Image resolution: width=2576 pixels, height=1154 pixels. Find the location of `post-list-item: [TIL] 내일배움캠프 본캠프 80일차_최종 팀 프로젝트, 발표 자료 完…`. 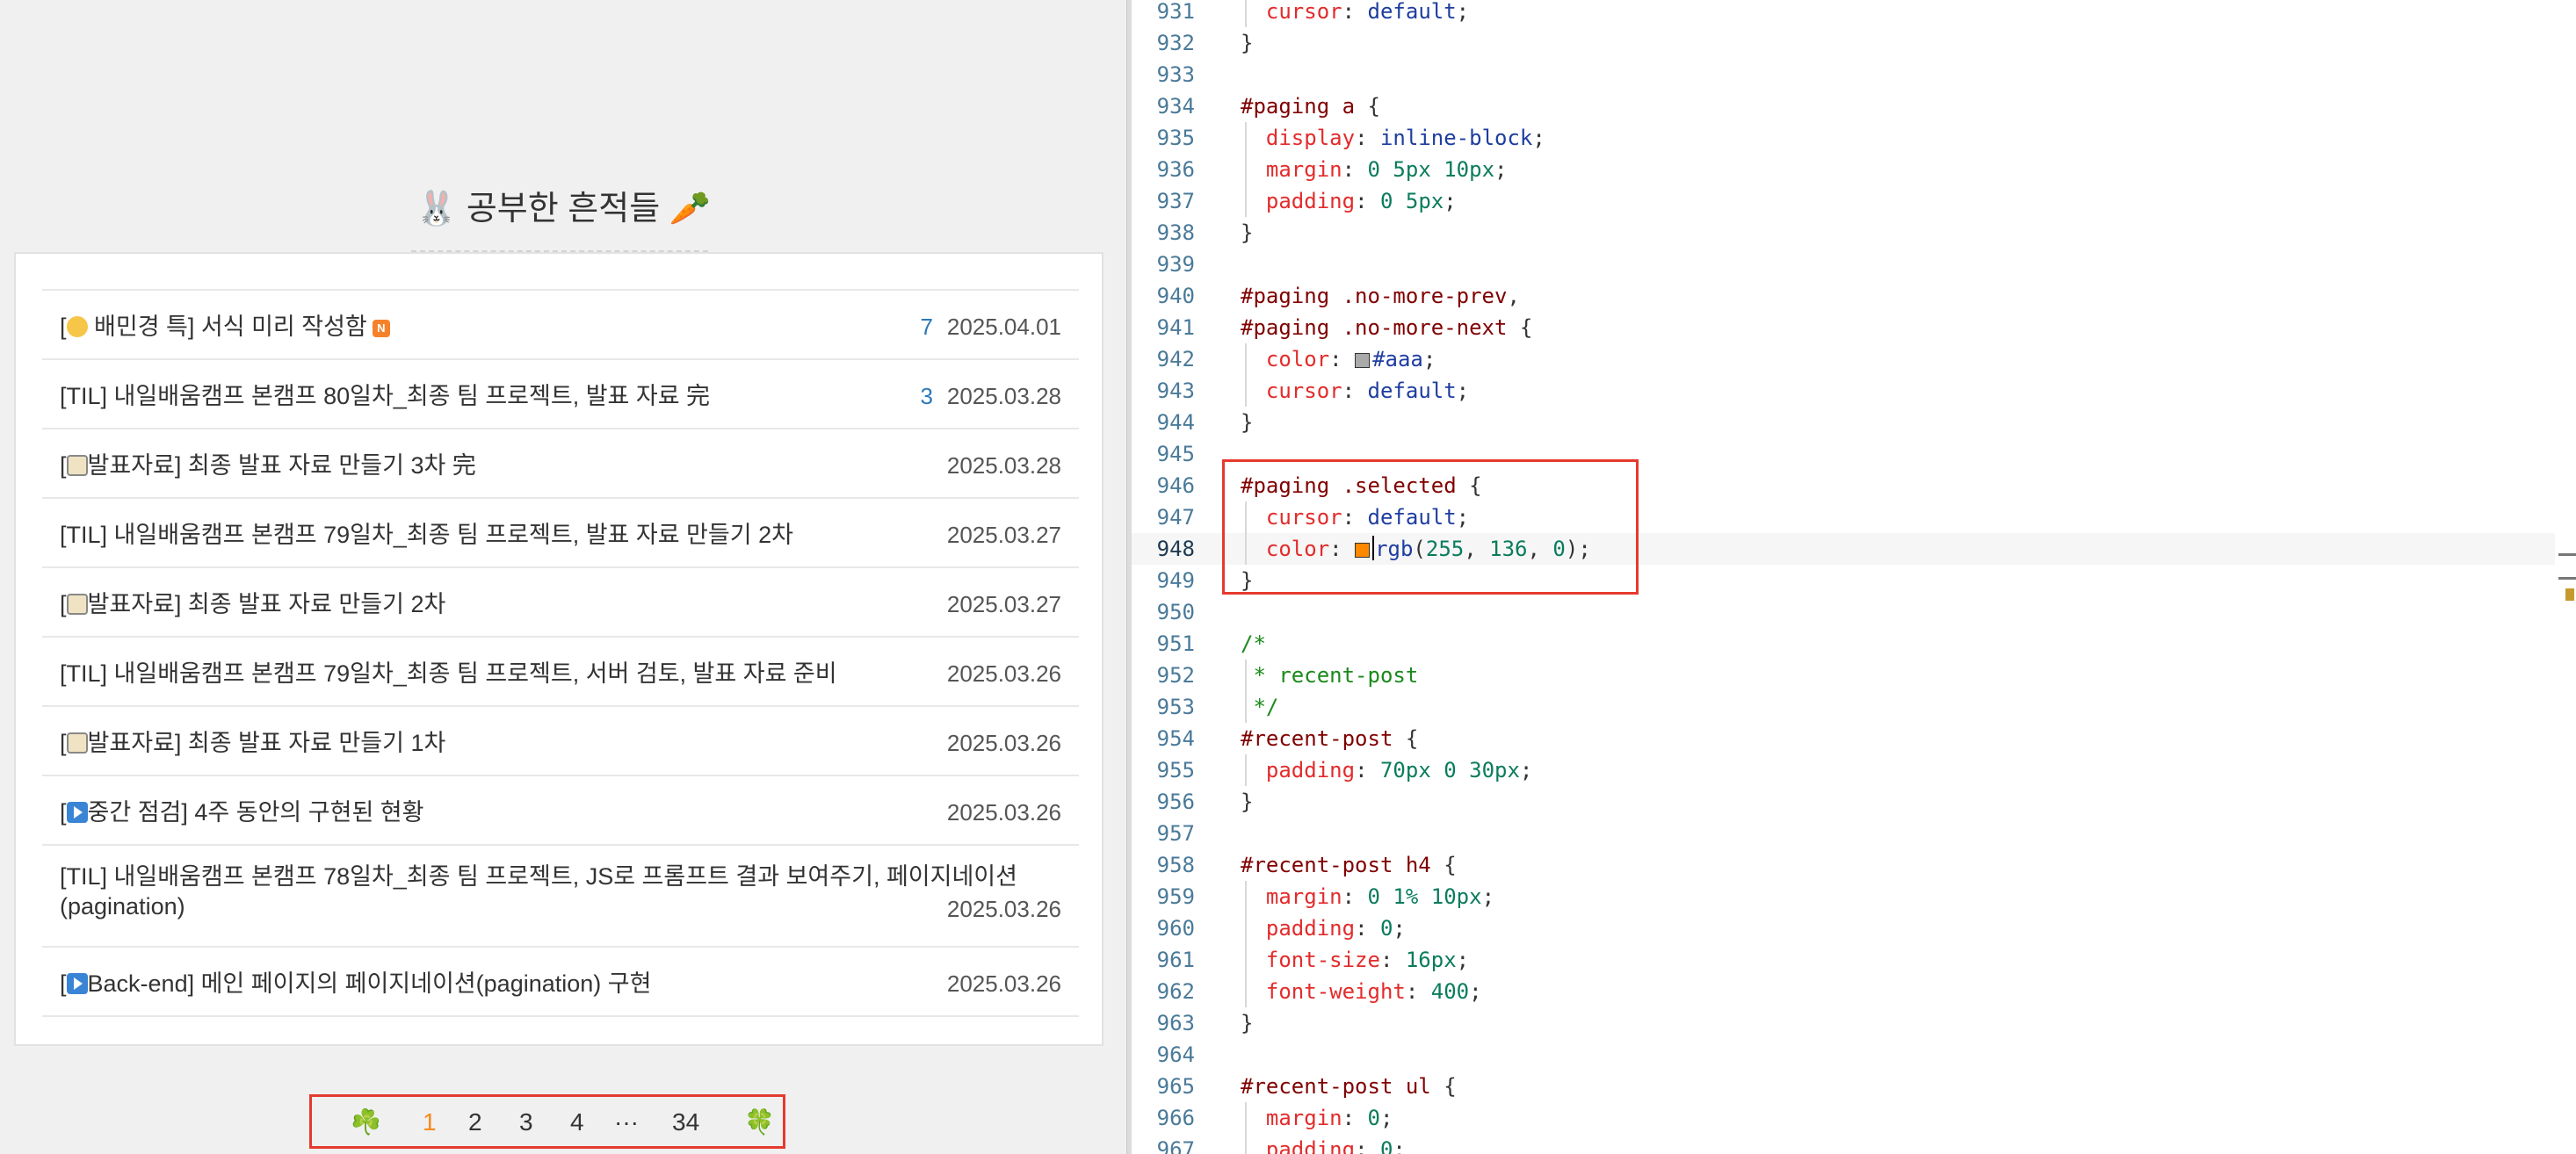

post-list-item: [TIL] 내일배움캠프 본캠프 80일차_최종 팀 프로젝트, 발표 자료 完… is located at coordinates (560, 394).